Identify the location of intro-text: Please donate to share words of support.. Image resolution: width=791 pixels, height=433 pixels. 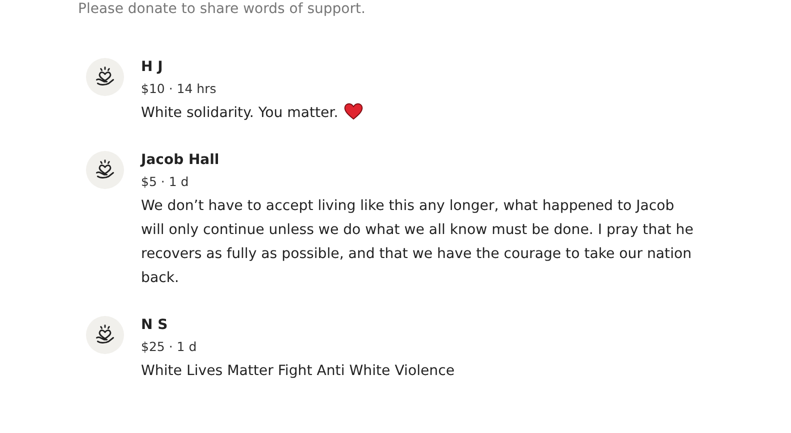
(222, 9).